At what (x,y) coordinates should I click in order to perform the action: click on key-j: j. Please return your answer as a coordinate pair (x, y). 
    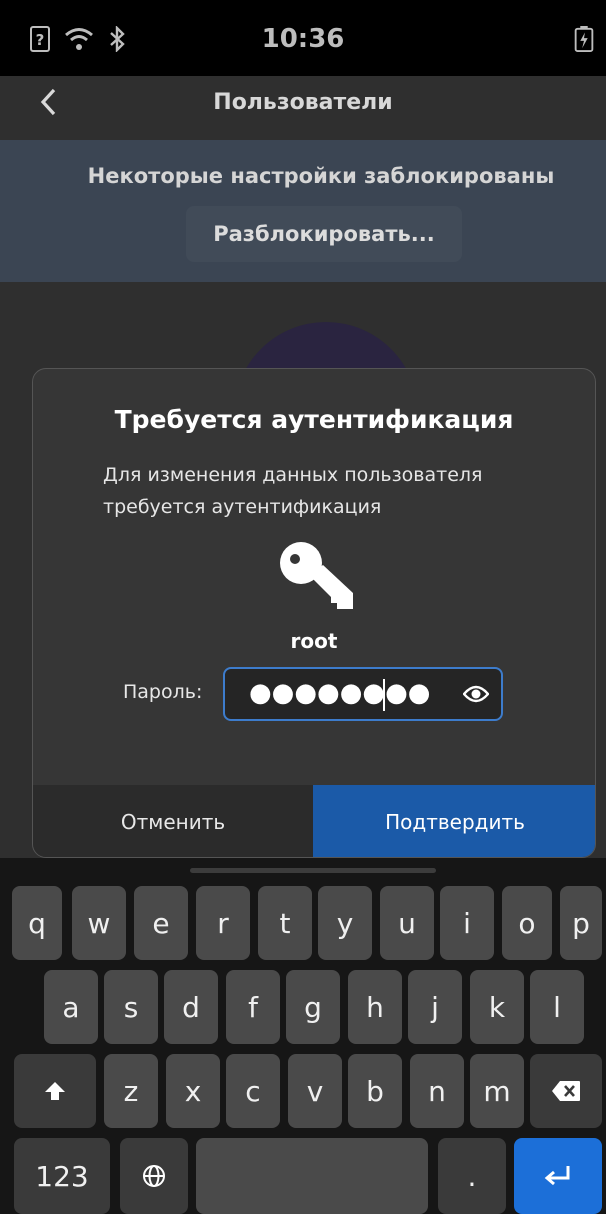
    Looking at the image, I should click on (435, 1007).